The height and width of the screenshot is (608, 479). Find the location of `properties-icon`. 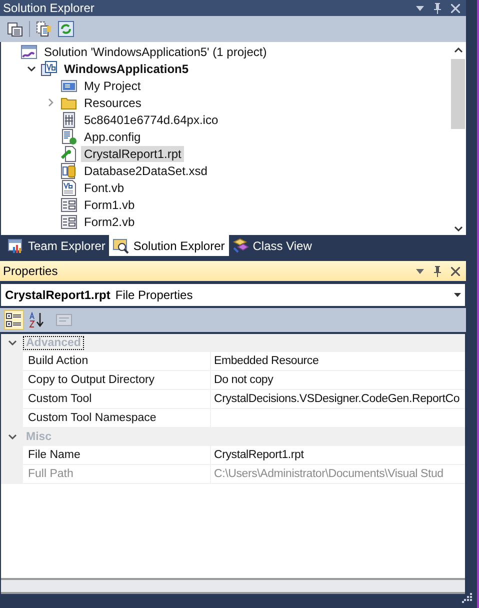

properties-icon is located at coordinates (15, 29).